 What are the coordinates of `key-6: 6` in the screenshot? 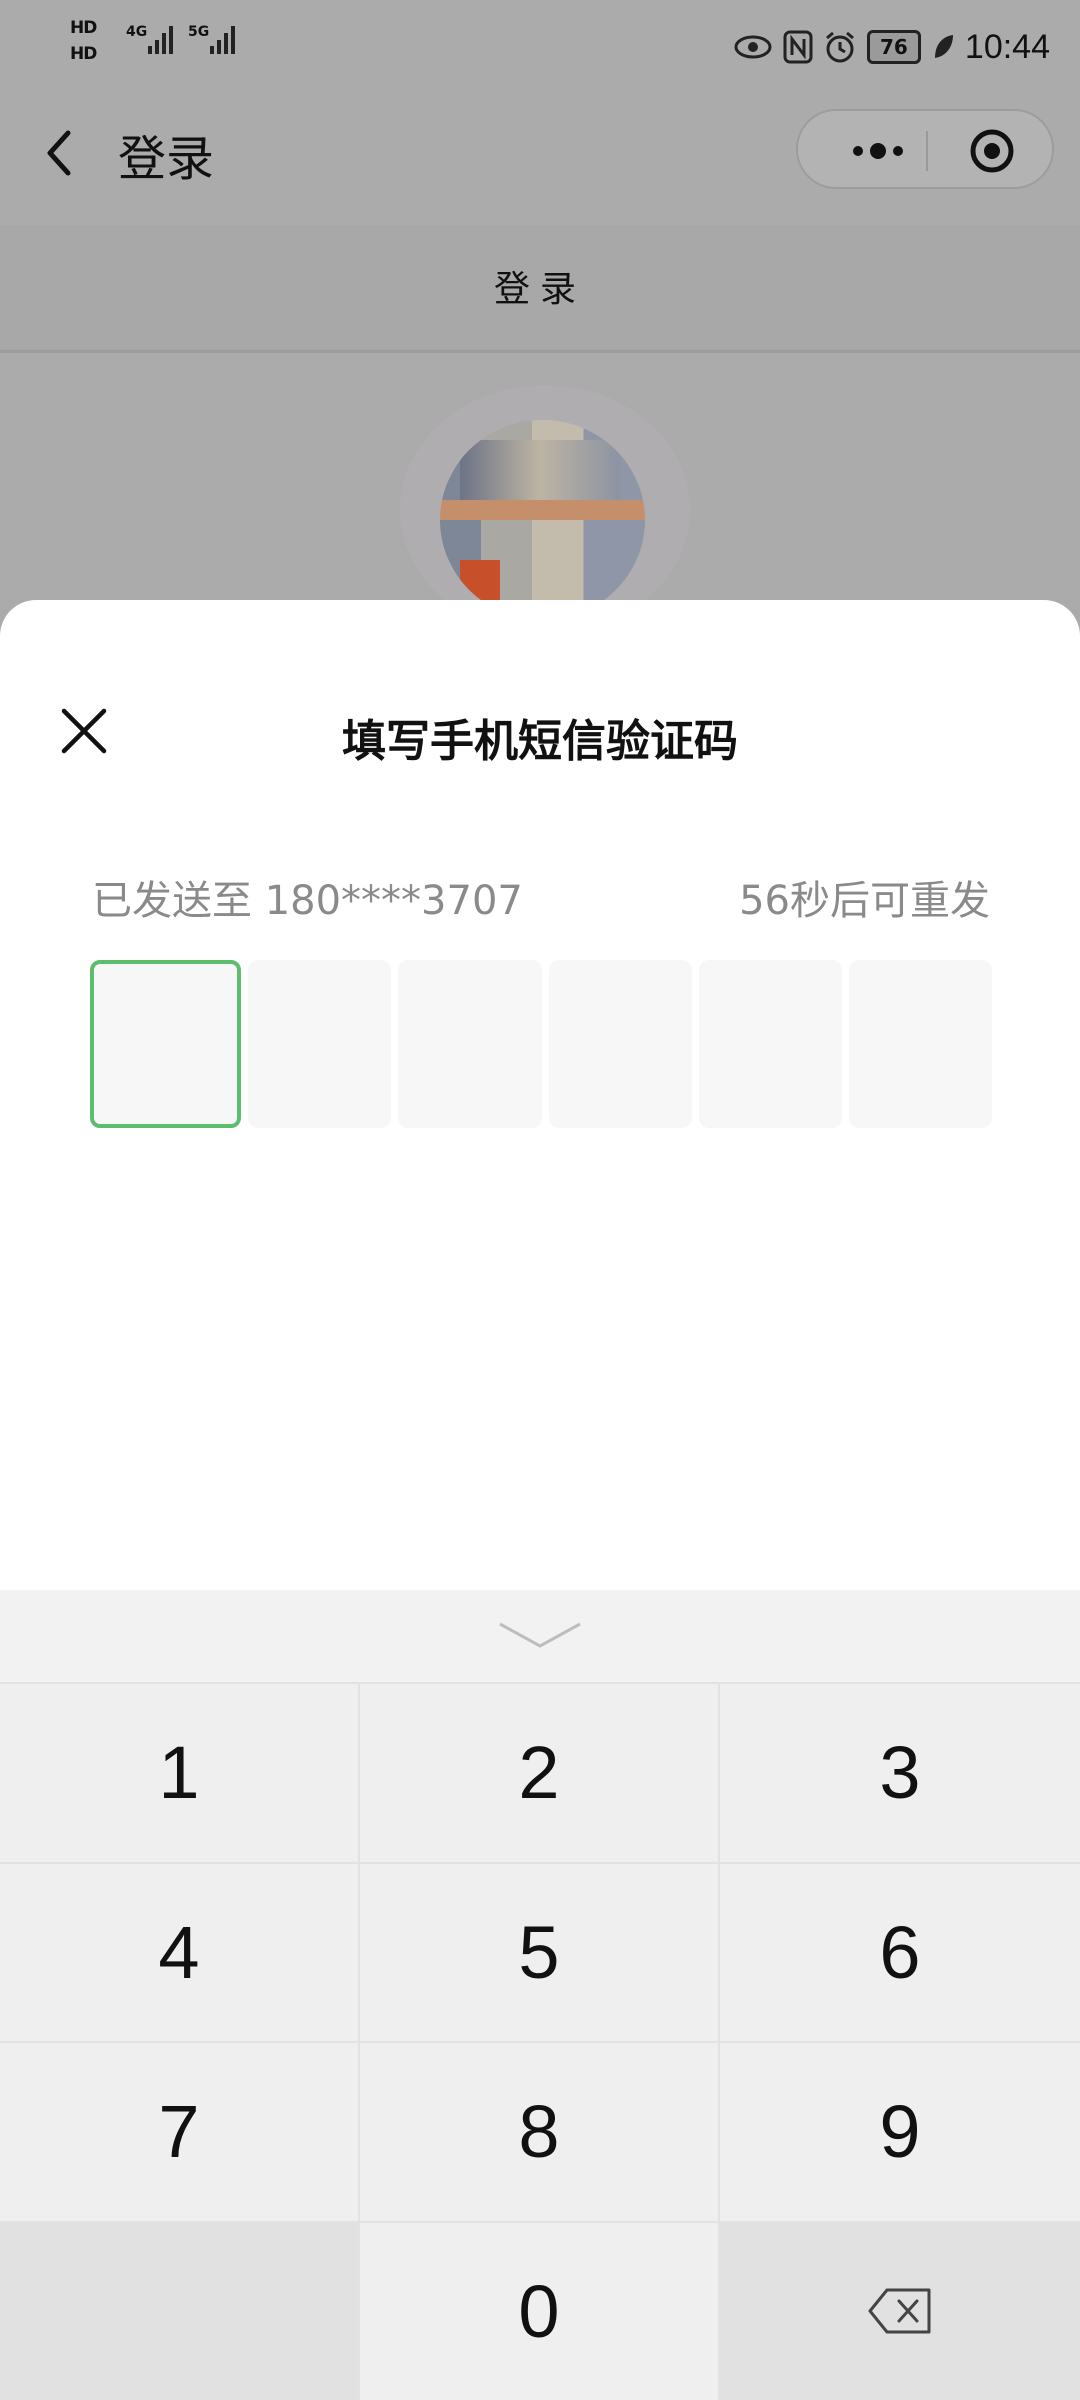 It's located at (900, 1951).